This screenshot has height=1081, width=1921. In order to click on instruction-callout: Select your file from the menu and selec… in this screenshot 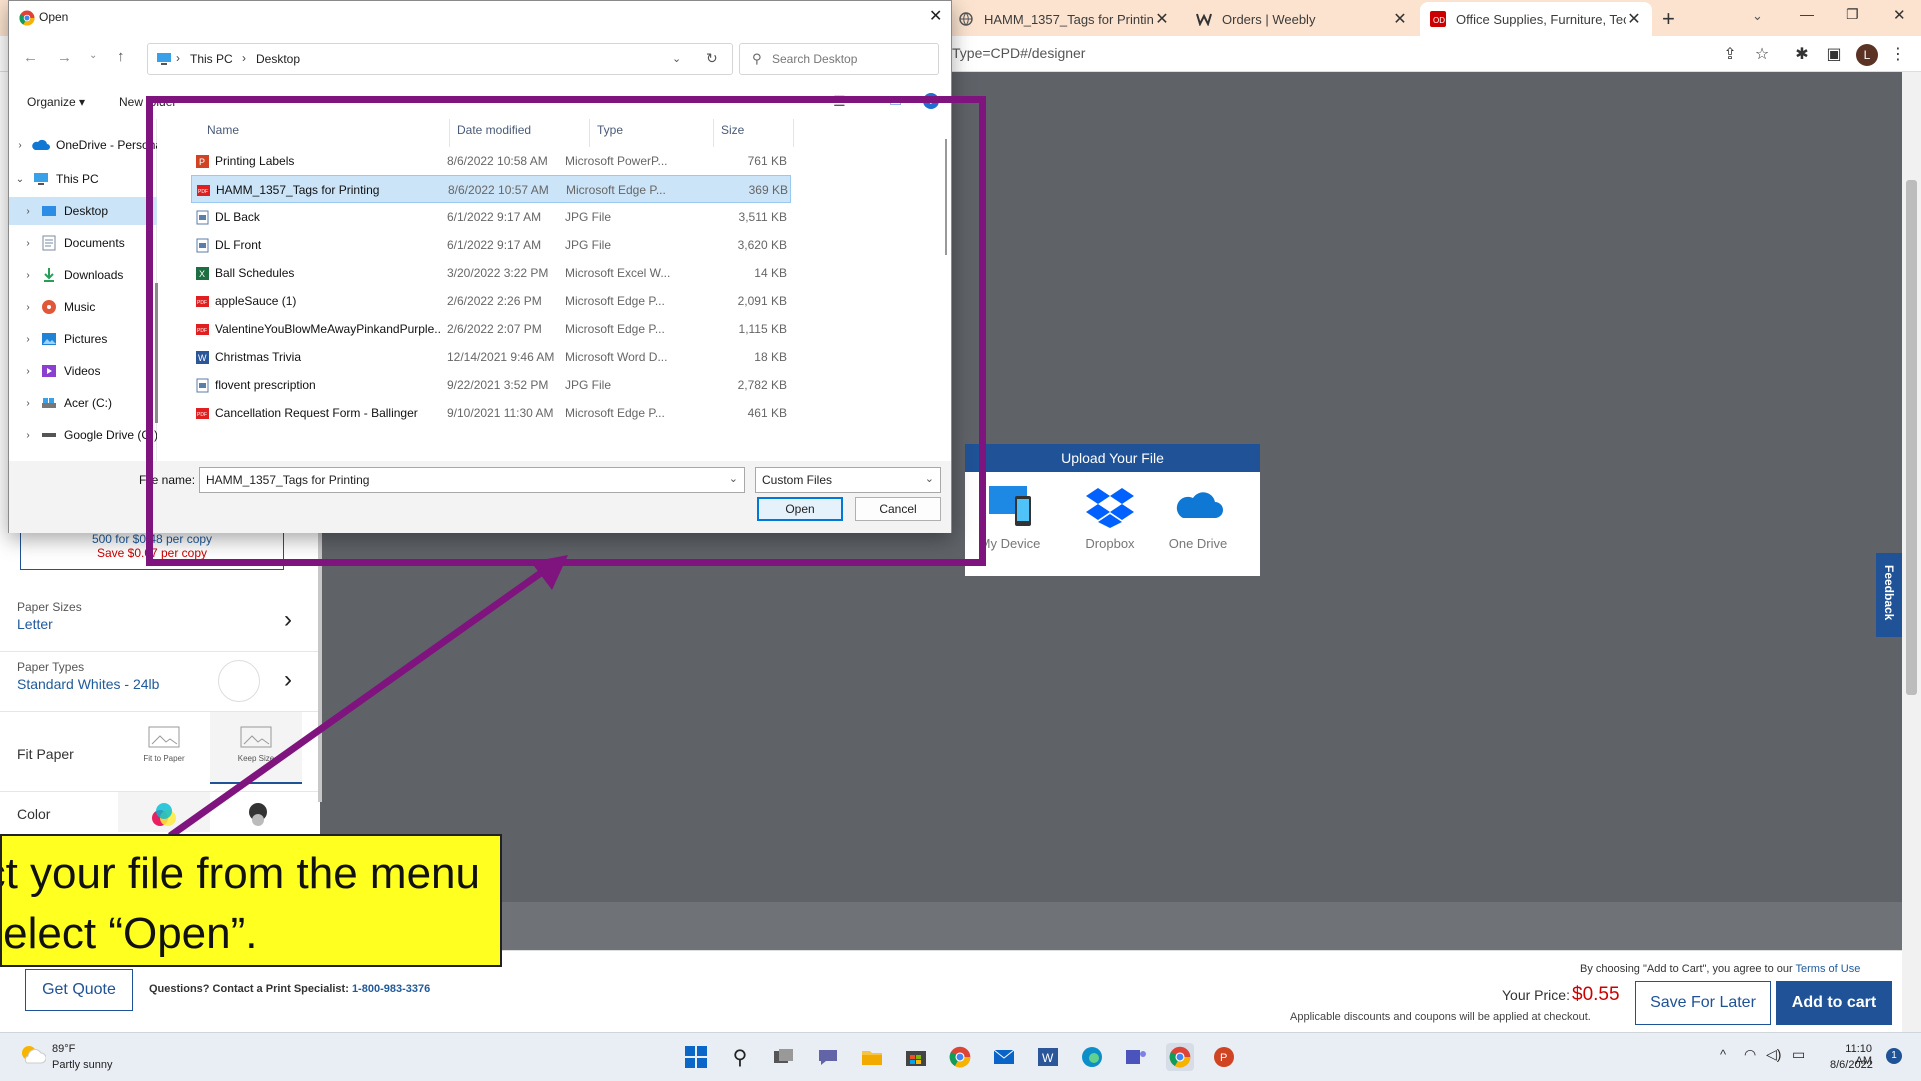, I will do `click(251, 900)`.